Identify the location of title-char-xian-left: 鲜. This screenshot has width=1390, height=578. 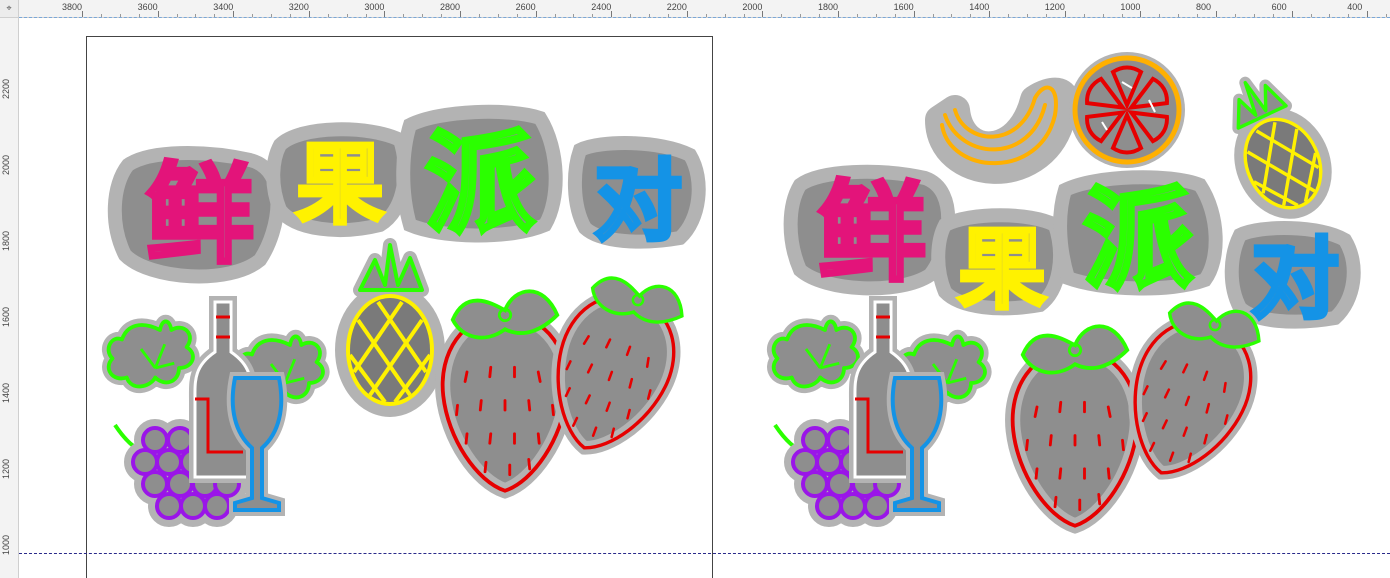
(196, 215).